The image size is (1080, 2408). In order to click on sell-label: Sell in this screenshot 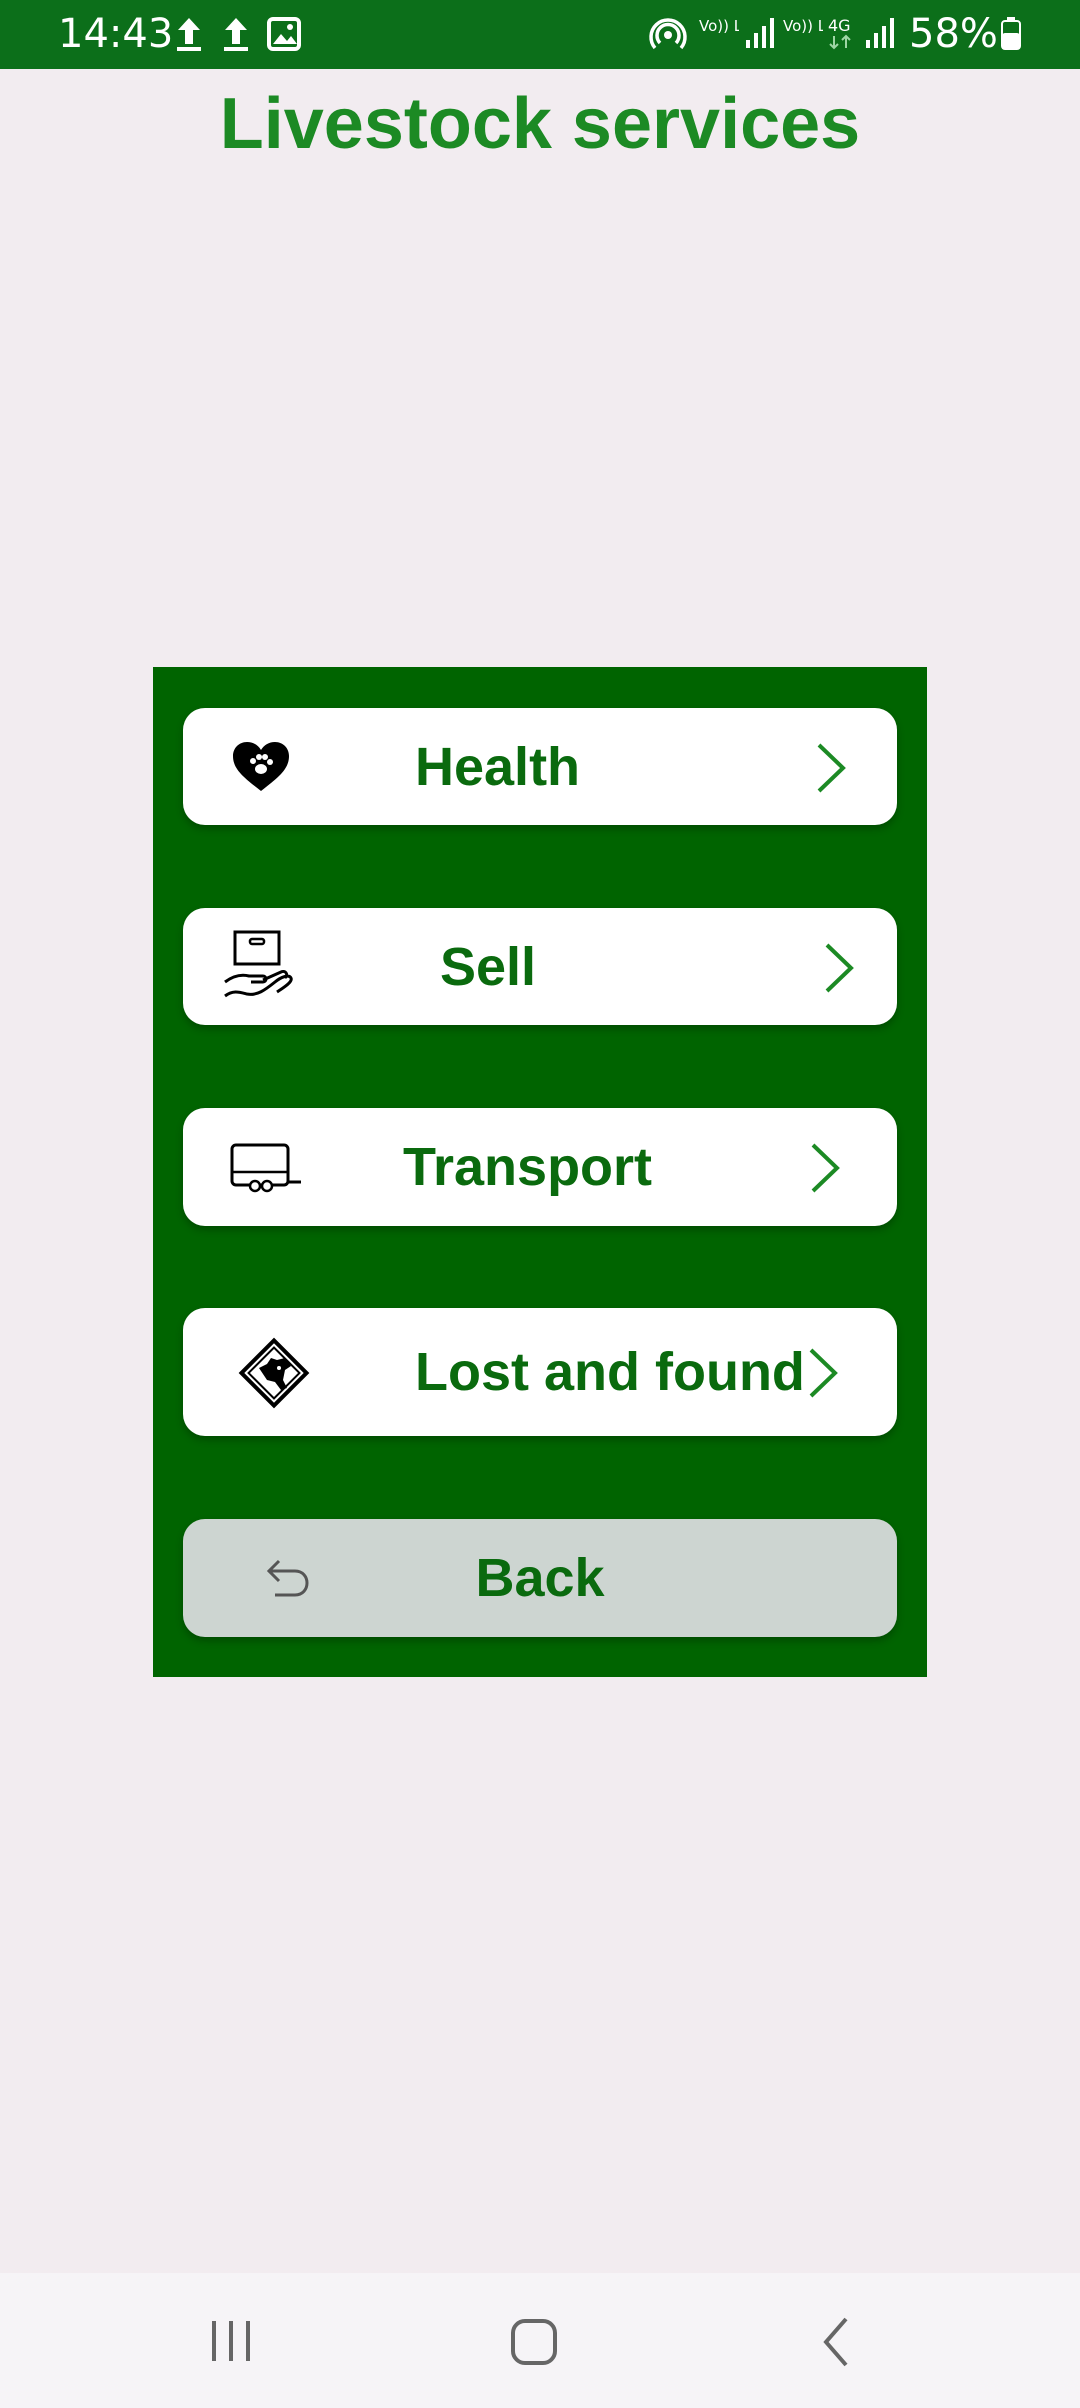, I will do `click(488, 967)`.